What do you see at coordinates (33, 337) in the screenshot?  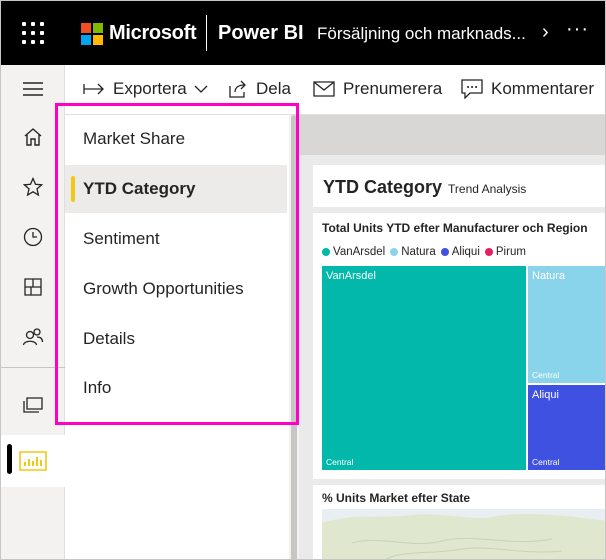 I see `shared-people-icon` at bounding box center [33, 337].